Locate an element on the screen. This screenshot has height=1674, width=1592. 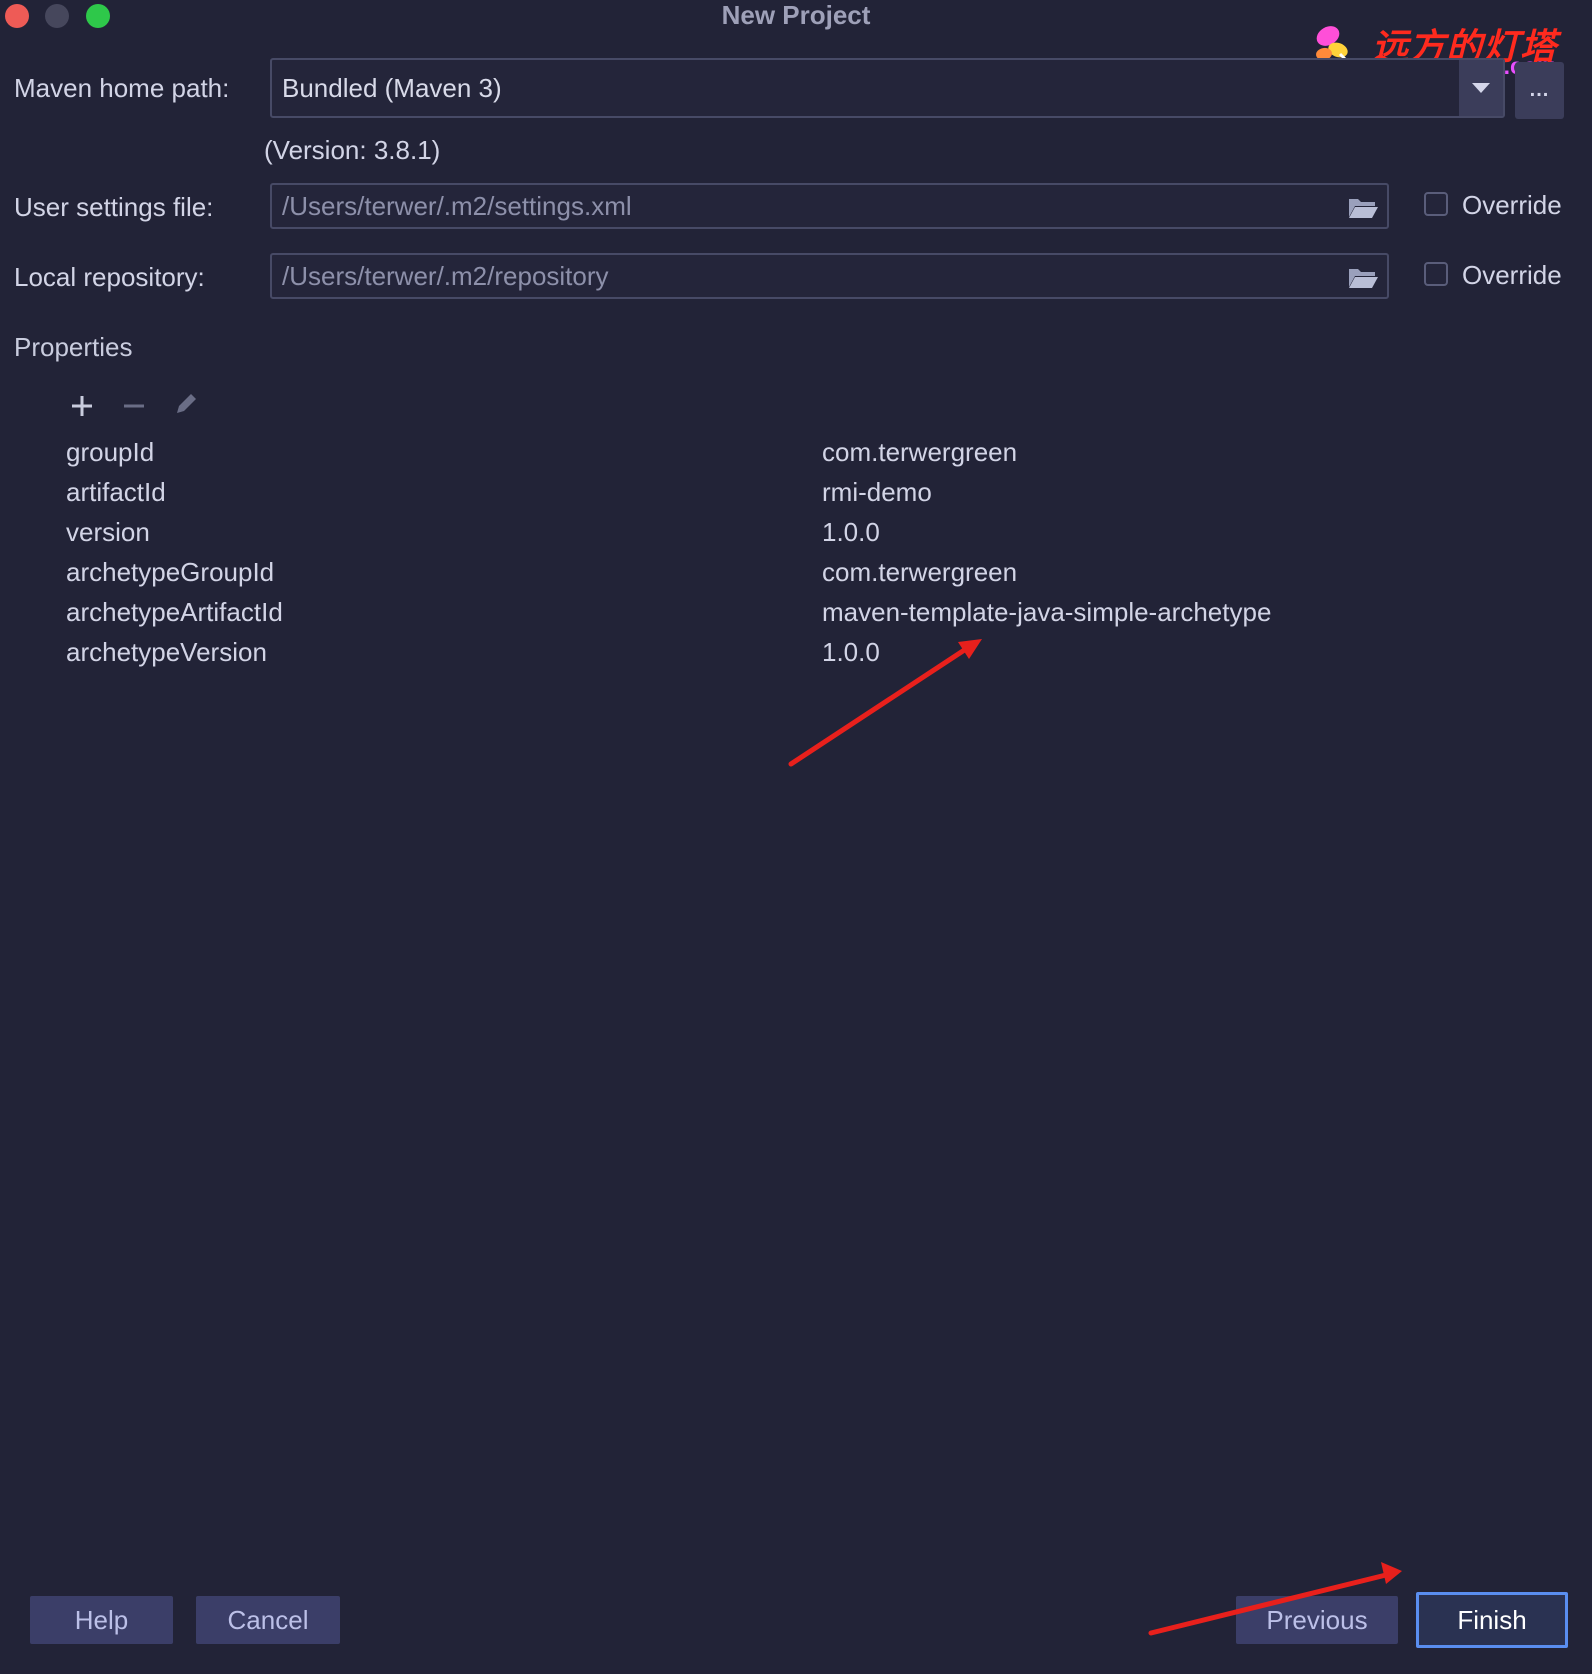
cancel-button: Cancel is located at coordinates (268, 1620).